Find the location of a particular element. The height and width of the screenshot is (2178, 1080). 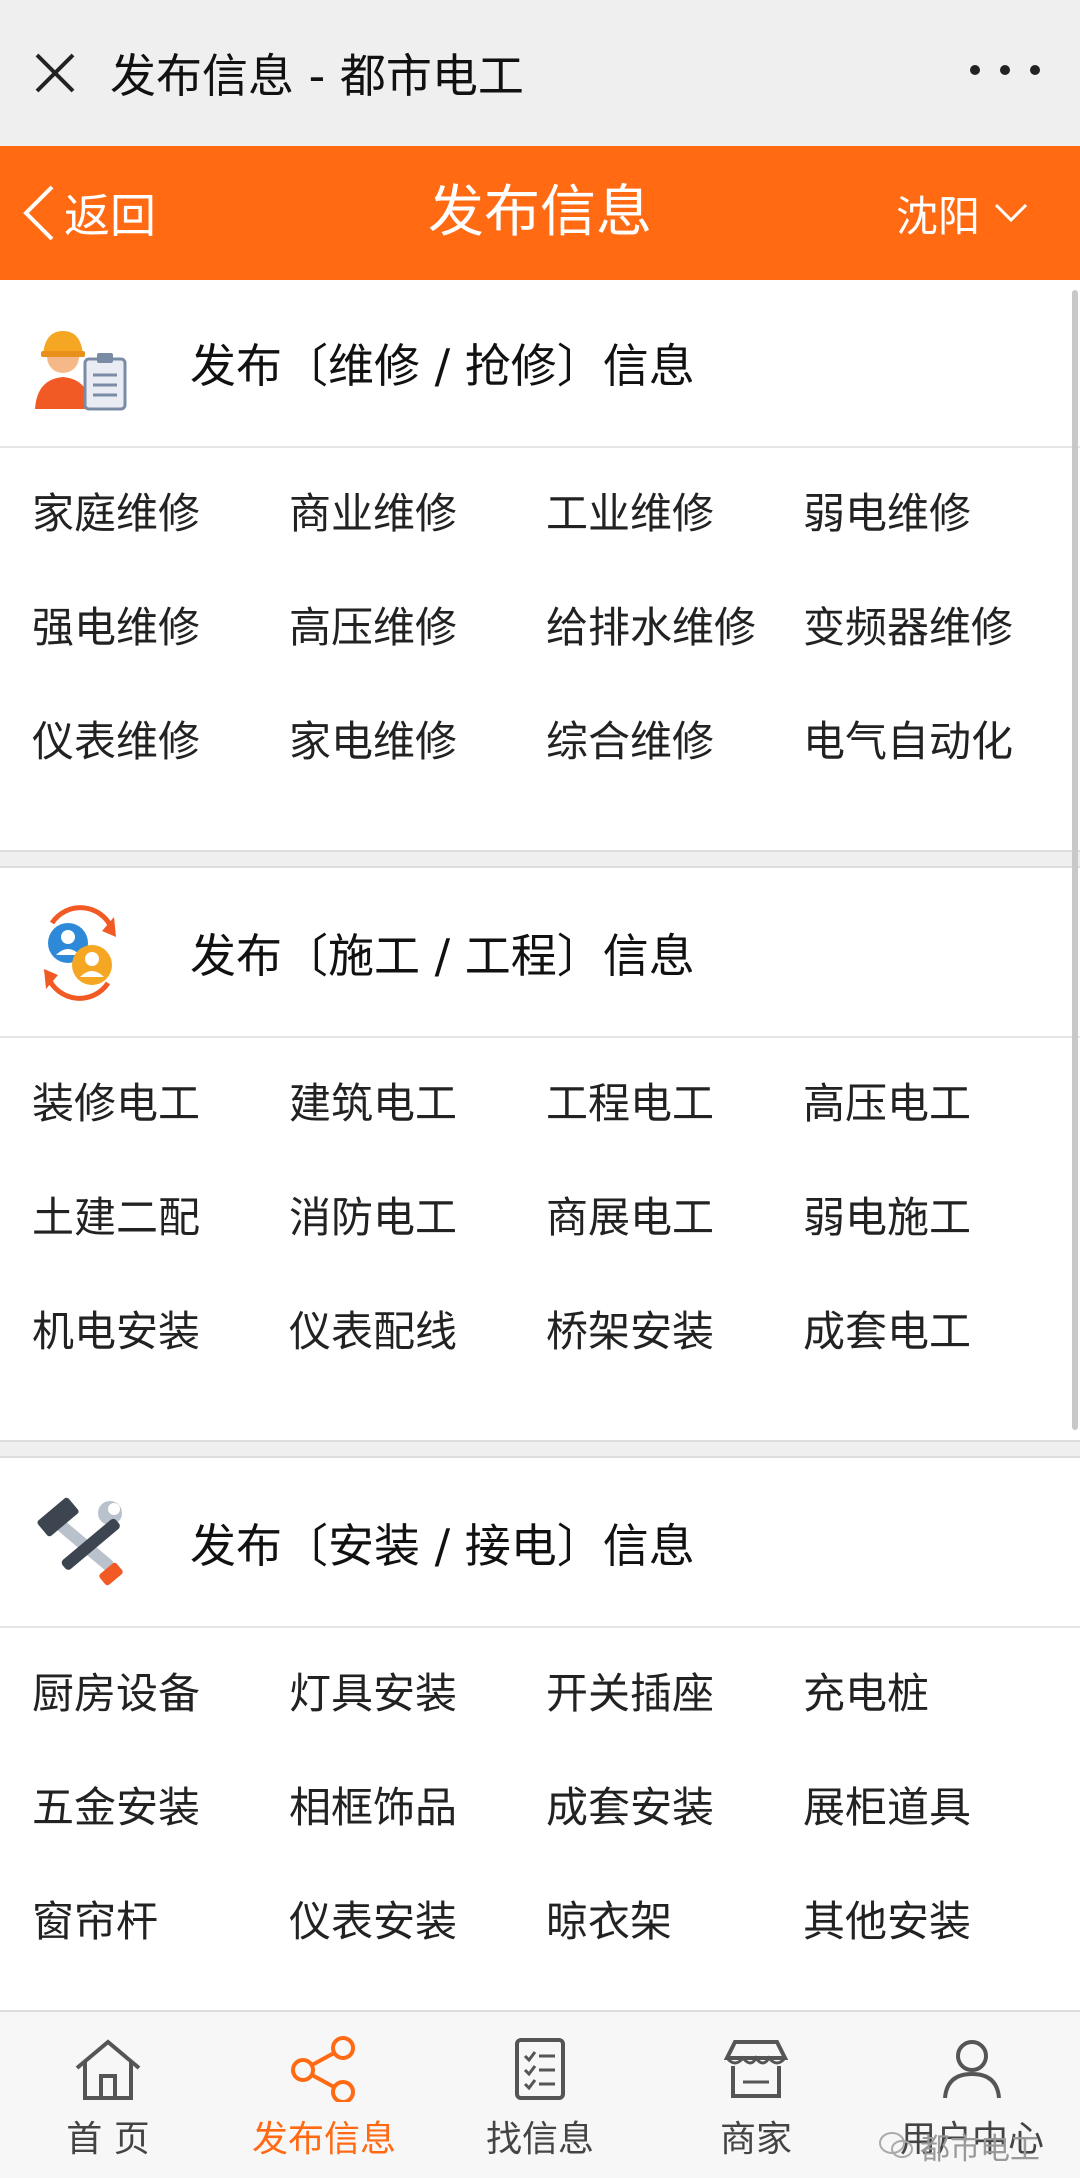

category-item: 商业维修 is located at coordinates (417, 541).